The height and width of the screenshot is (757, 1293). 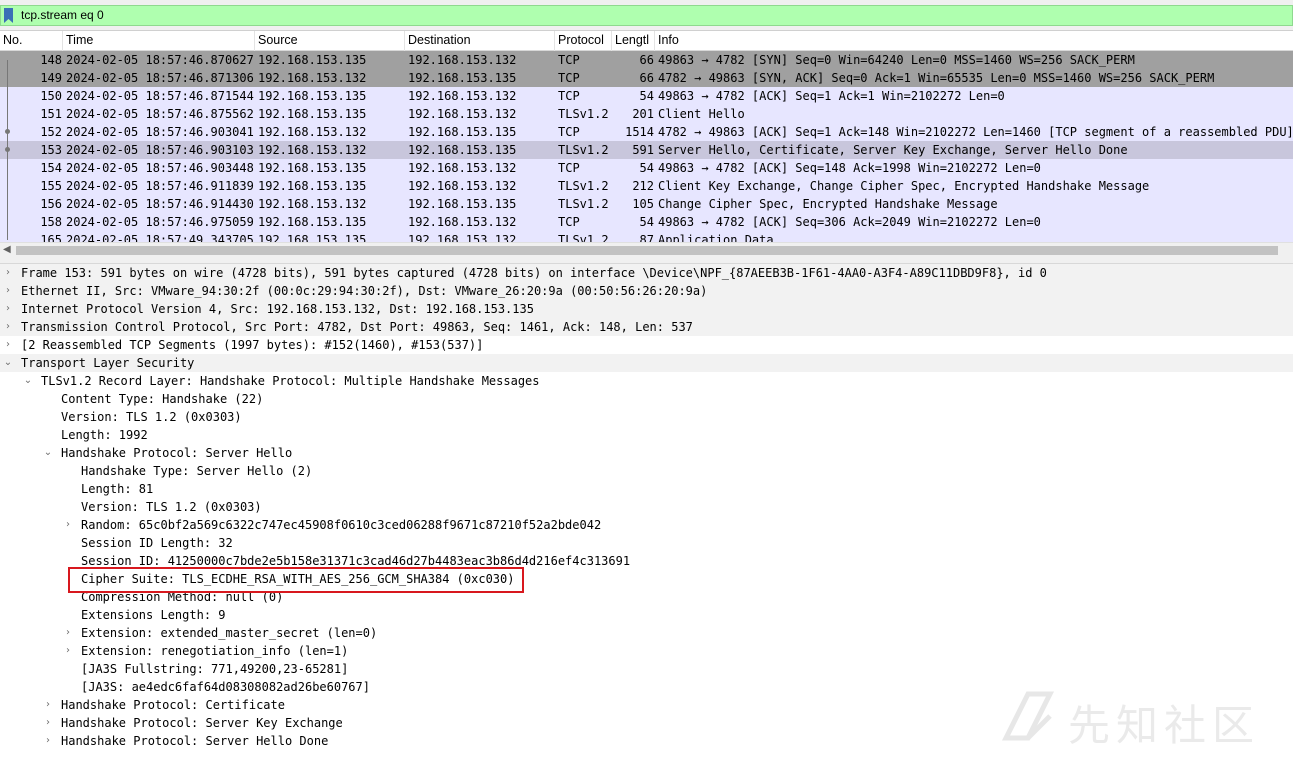 What do you see at coordinates (646, 687) in the screenshot?
I see `tree-item-ja3s: [JA3S: ae4edc6faf64d08308082ad26be60767]` at bounding box center [646, 687].